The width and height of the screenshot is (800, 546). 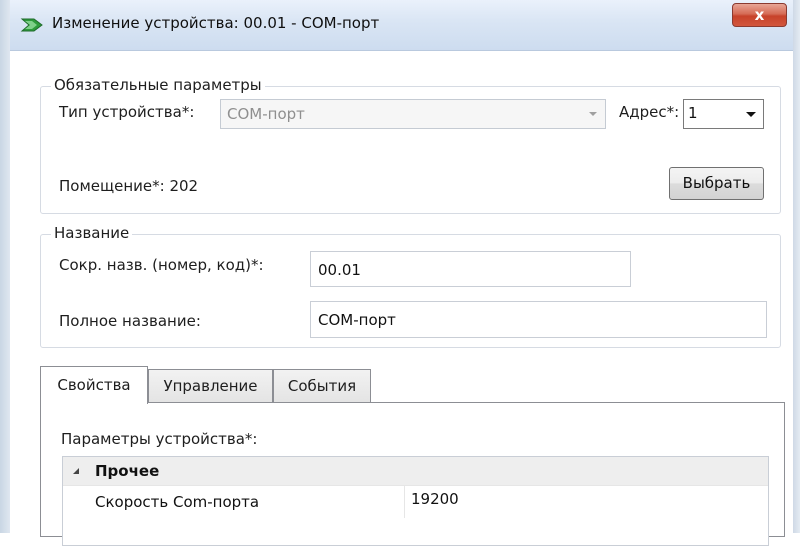 I want to click on tab-properties-label: Свойства, so click(x=94, y=385).